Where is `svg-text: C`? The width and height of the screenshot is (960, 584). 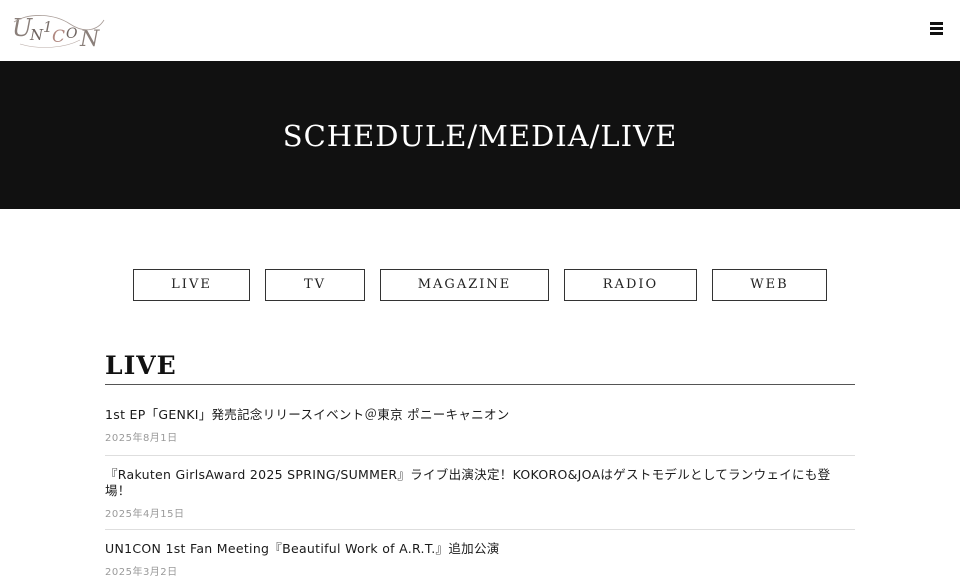 svg-text: C is located at coordinates (58, 37).